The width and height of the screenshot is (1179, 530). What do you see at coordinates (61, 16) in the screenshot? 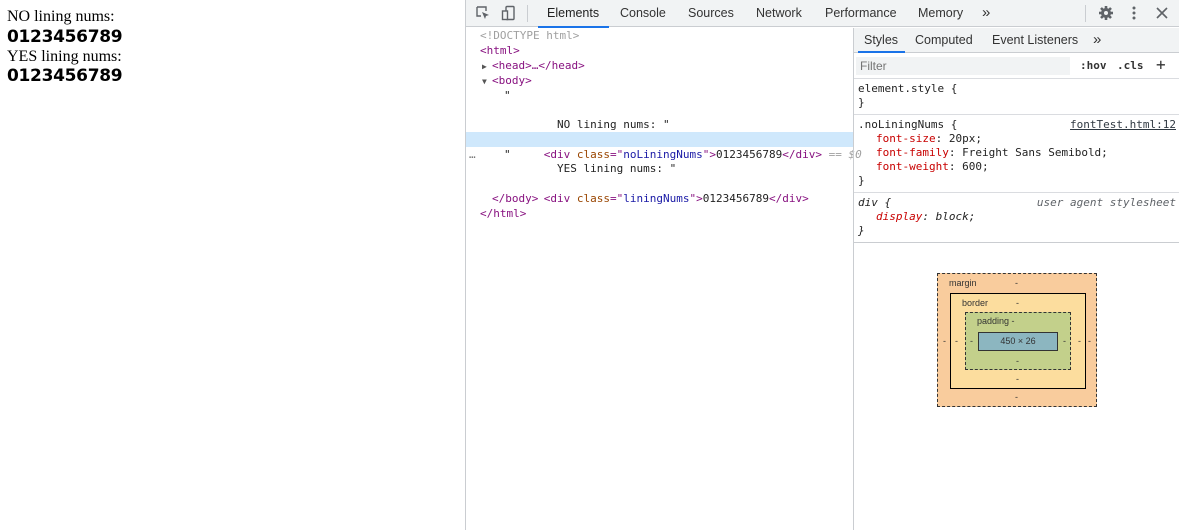
I see `no-lining-label: NO lining nums:` at bounding box center [61, 16].